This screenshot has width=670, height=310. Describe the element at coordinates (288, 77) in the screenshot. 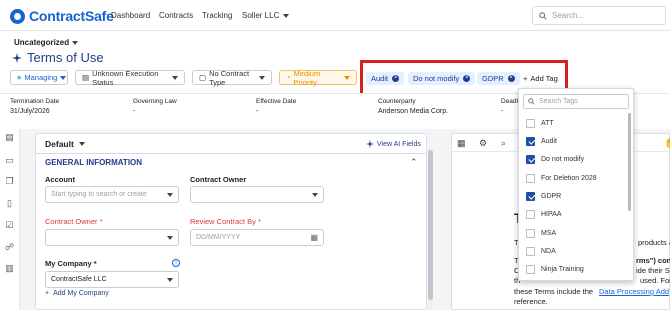

I see `priority-icon: ◔` at that location.